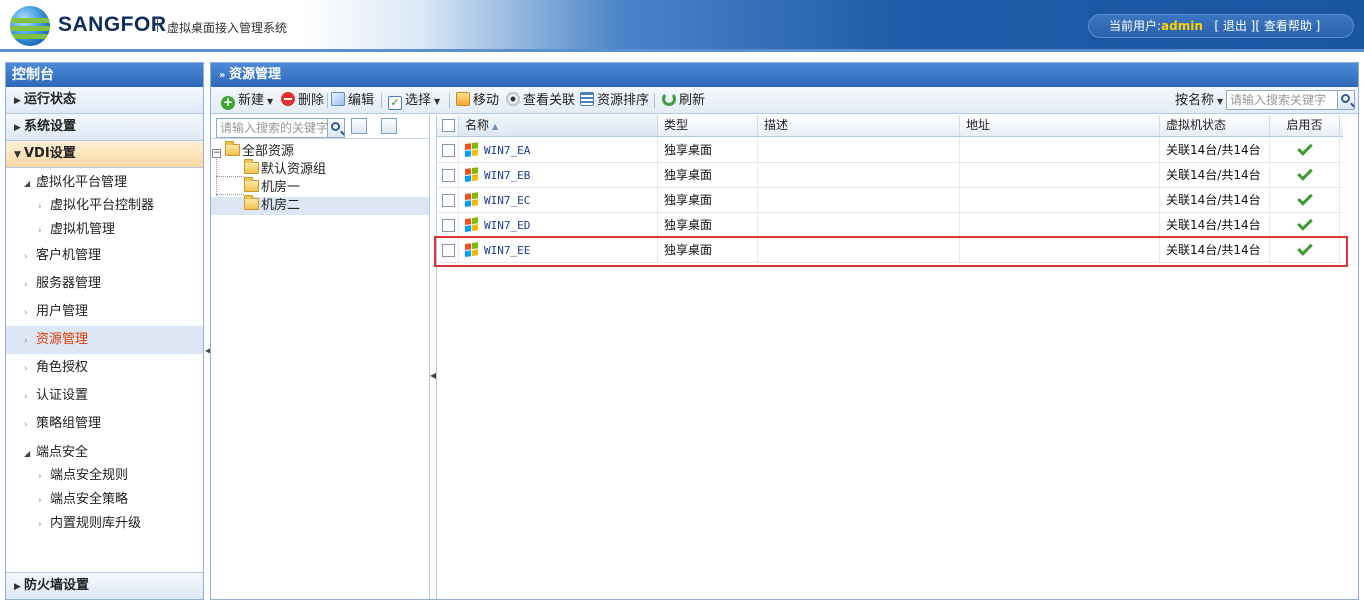 This screenshot has width=1364, height=600. What do you see at coordinates (1305, 125) in the screenshot?
I see `column-header-enabled: 启用否` at bounding box center [1305, 125].